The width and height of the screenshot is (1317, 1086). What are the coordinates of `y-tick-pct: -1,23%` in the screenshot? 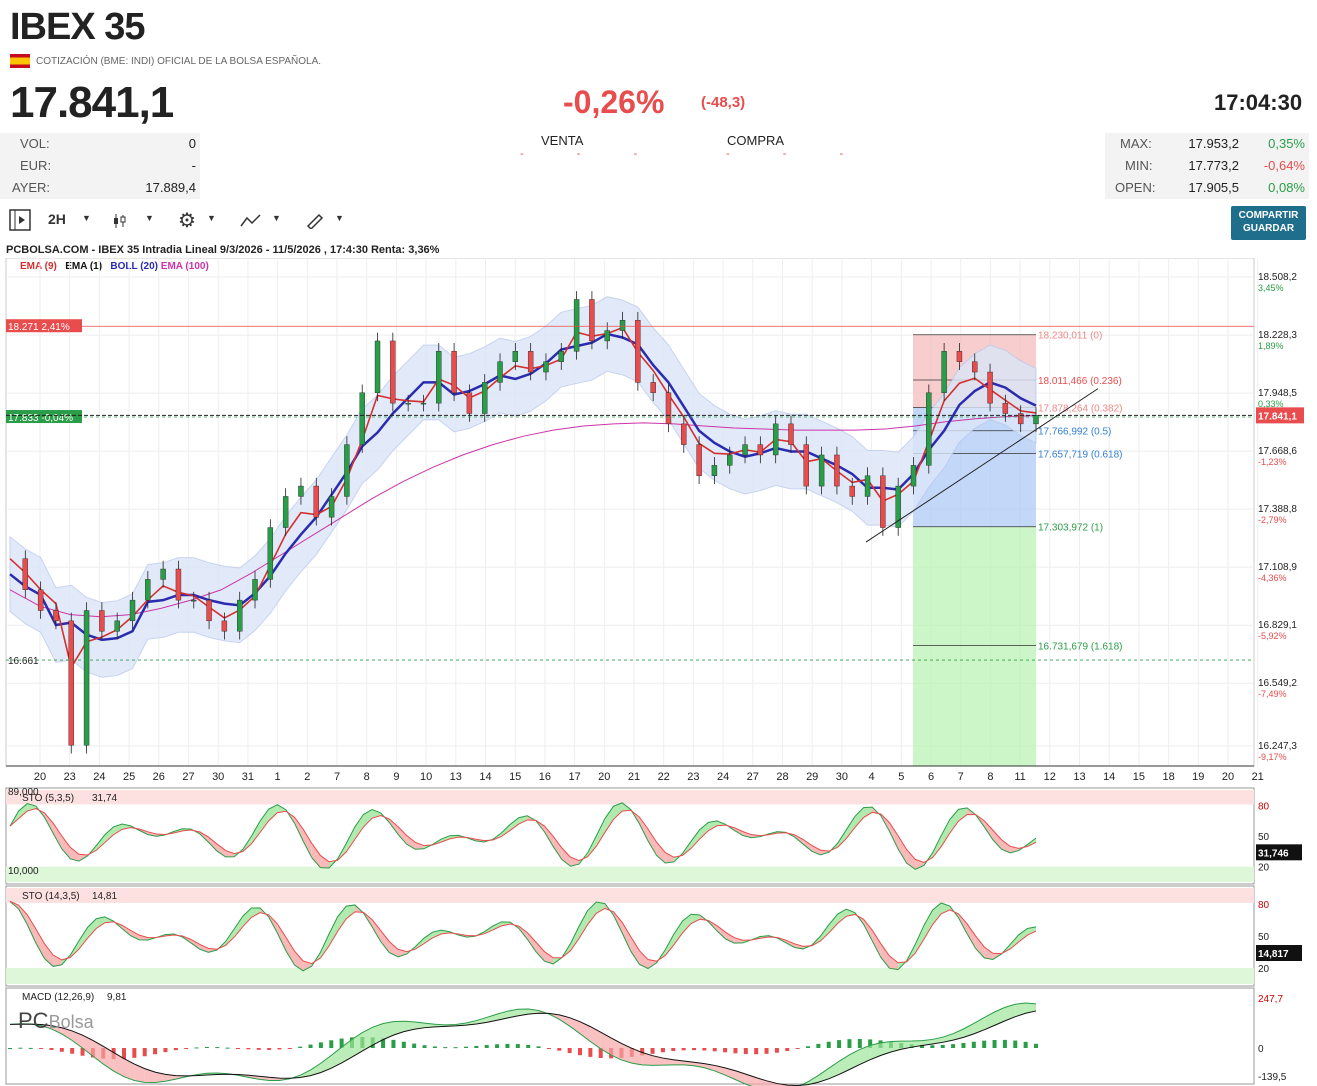 It's located at (1272, 462).